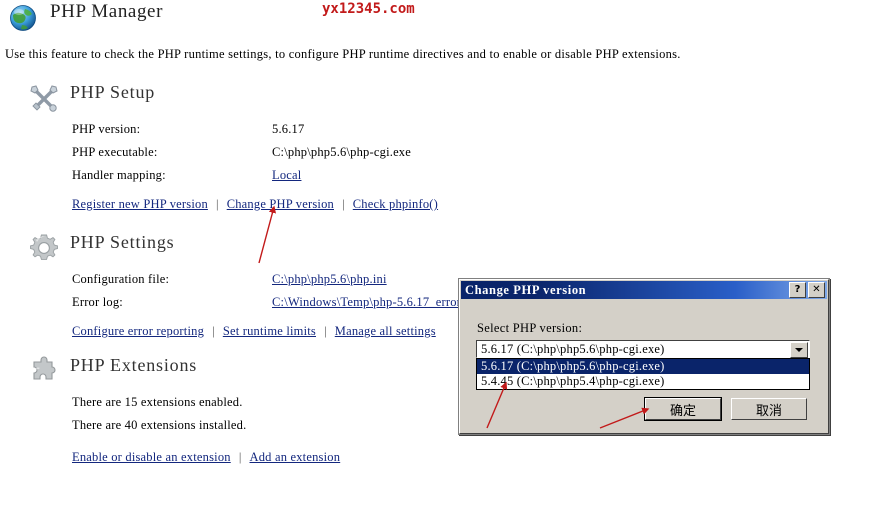 This screenshot has width=874, height=512. Describe the element at coordinates (157, 402) in the screenshot. I see `extensions-enabled-text: There are 15 extensions enabled.` at that location.